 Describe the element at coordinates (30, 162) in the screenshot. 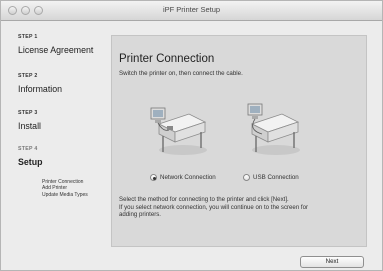

I see `step-title: Setup` at that location.